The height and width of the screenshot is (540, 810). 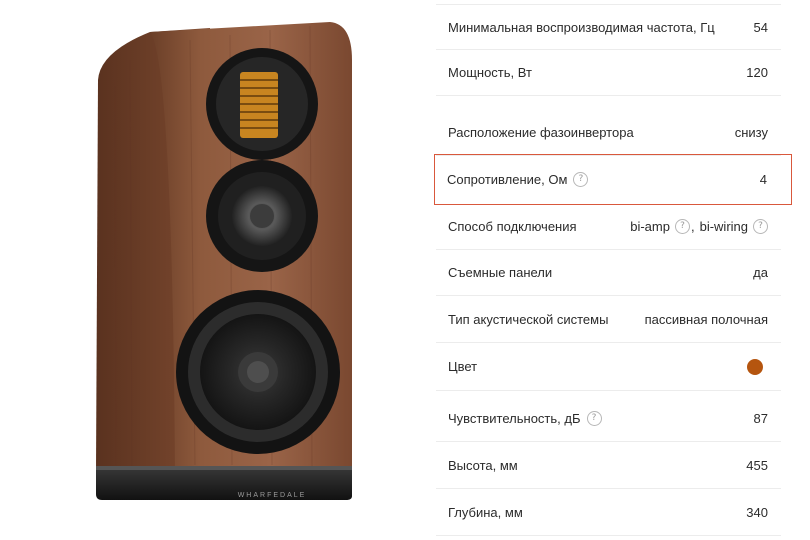 I want to click on spec-value: да, so click(x=760, y=272).